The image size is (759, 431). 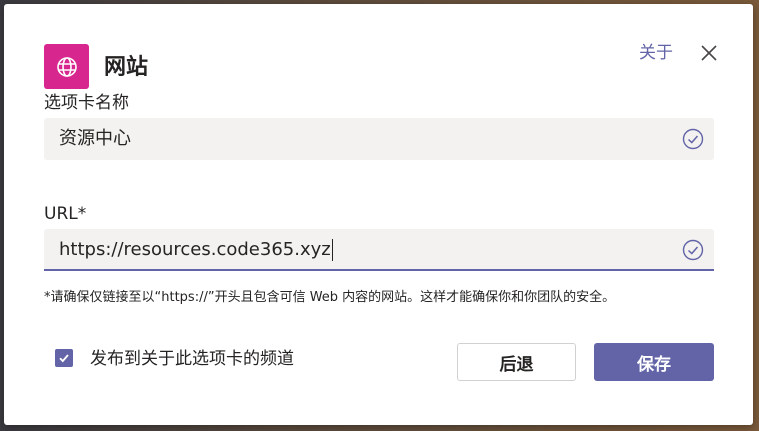 What do you see at coordinates (65, 214) in the screenshot?
I see `url-label: URL*` at bounding box center [65, 214].